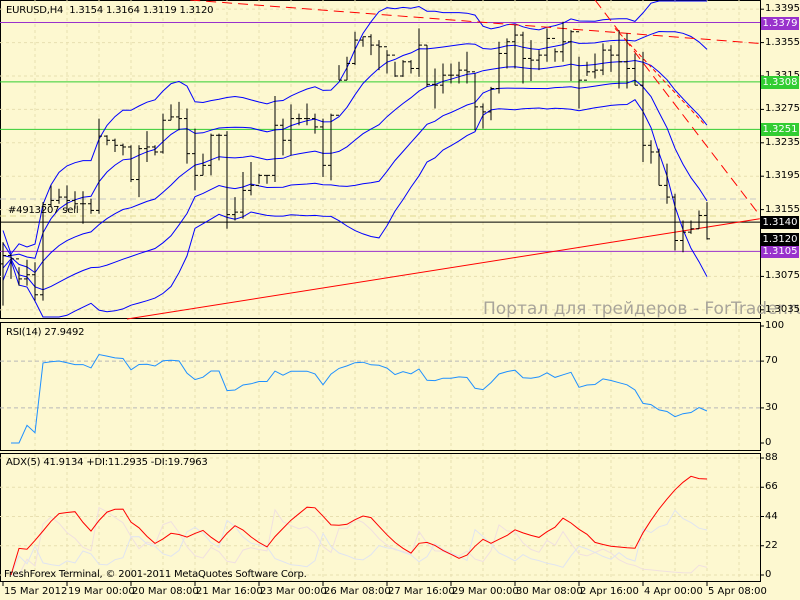 This screenshot has height=600, width=800. I want to click on time-axis-label: 4 Apr 00:00, so click(673, 591).